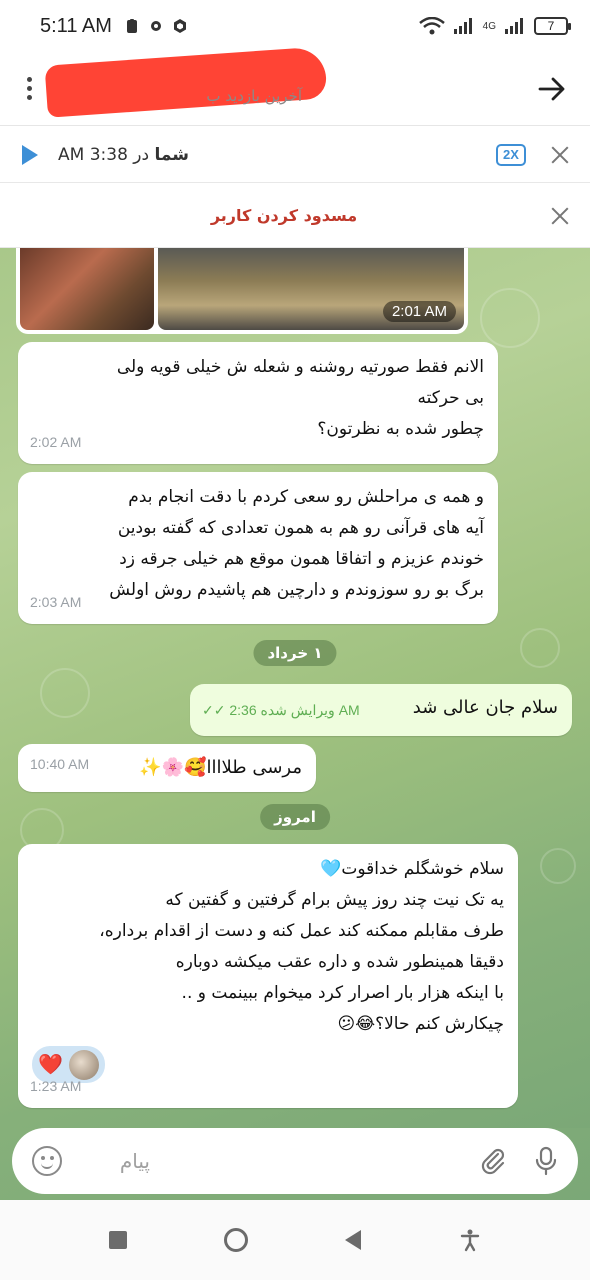 The height and width of the screenshot is (1280, 590). What do you see at coordinates (431, 26) in the screenshot?
I see `wifi-icon` at bounding box center [431, 26].